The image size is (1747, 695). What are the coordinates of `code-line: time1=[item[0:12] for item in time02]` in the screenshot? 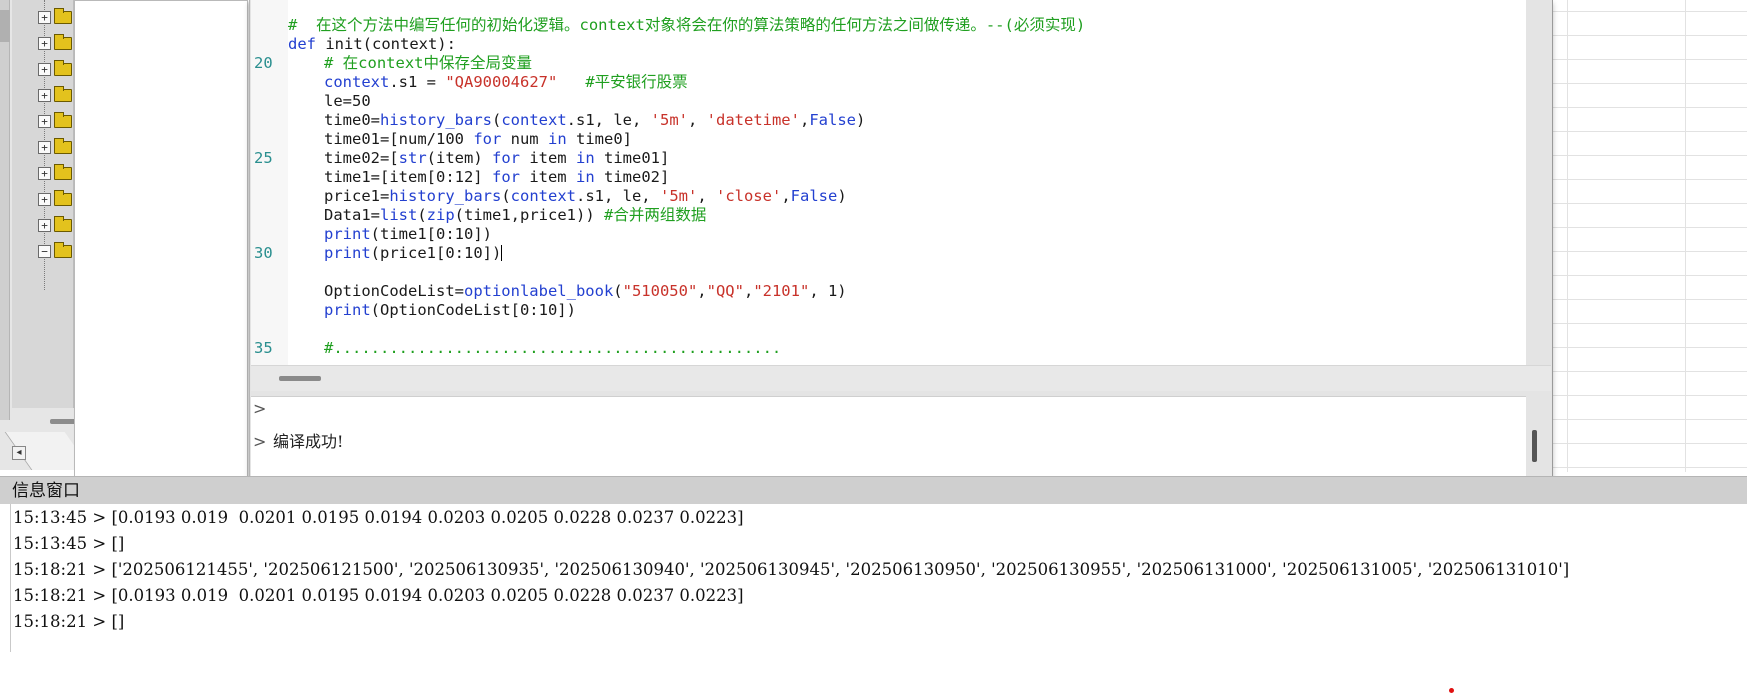 It's located at (496, 177).